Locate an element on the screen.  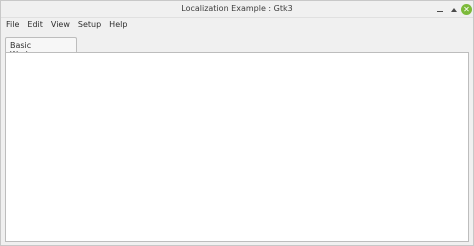
tab-basic-workspace: Basic Workspace is located at coordinates (41, 48).